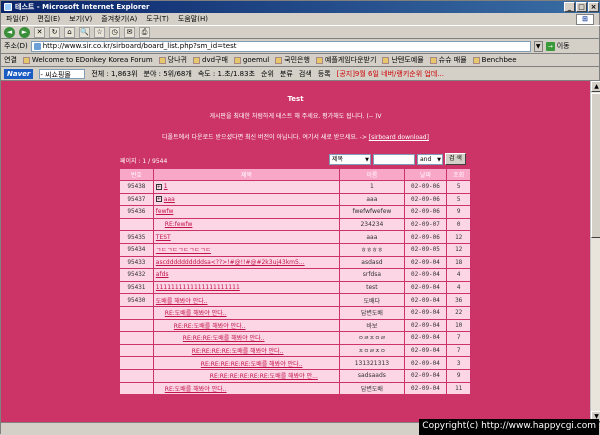 The image size is (600, 435). Describe the element at coordinates (165, 211) in the screenshot. I see `row-title-text: fewfw` at that location.